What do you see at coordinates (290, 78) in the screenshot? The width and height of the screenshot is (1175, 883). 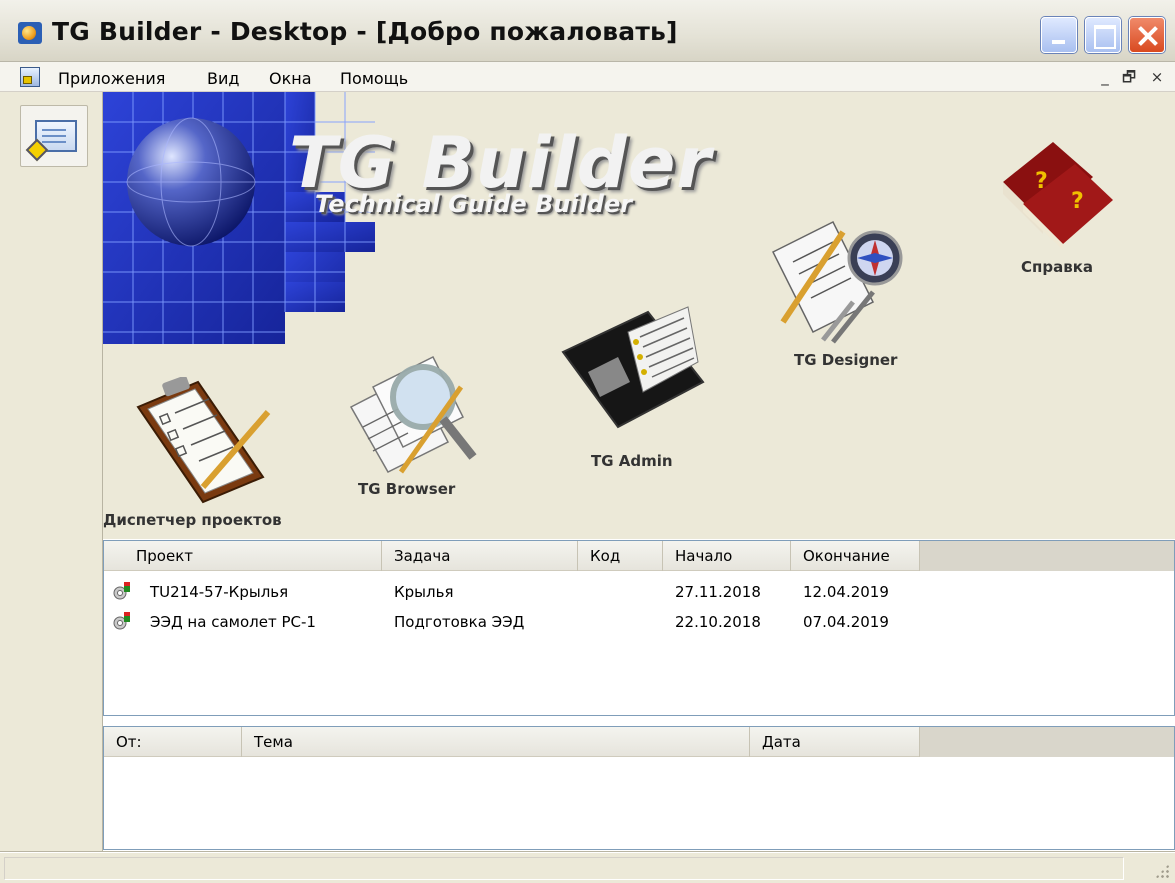 I see `menu-windows: Окна` at bounding box center [290, 78].